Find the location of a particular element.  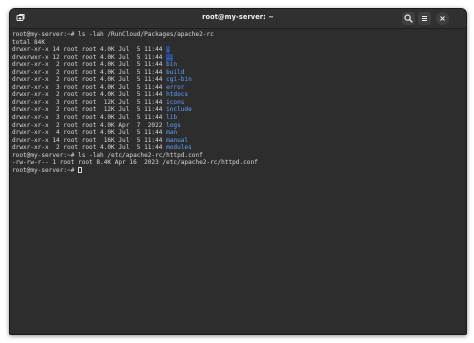

line-text: drwxr-xr-x 2 root root 4.0K Apr 7 2022 is located at coordinates (89, 125).